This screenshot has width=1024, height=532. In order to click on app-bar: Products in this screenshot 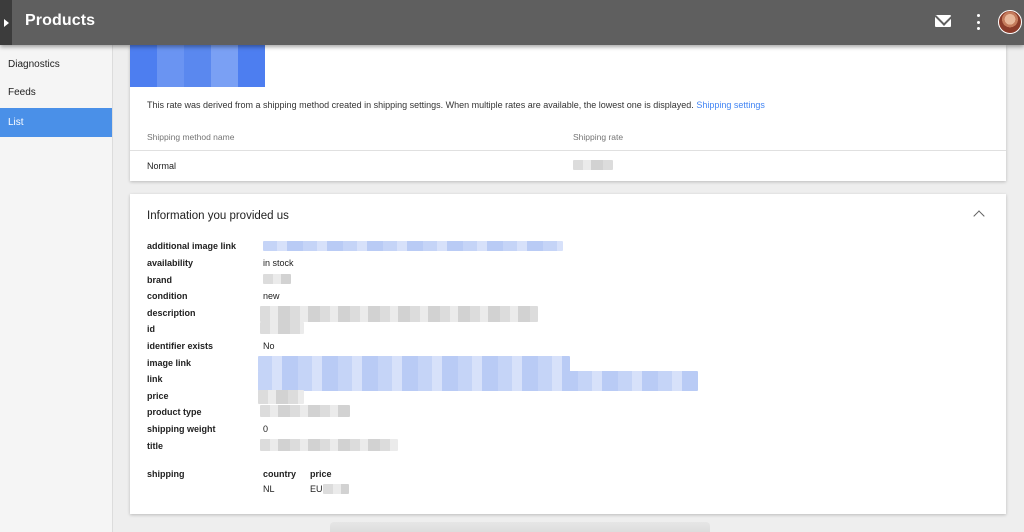, I will do `click(512, 22)`.